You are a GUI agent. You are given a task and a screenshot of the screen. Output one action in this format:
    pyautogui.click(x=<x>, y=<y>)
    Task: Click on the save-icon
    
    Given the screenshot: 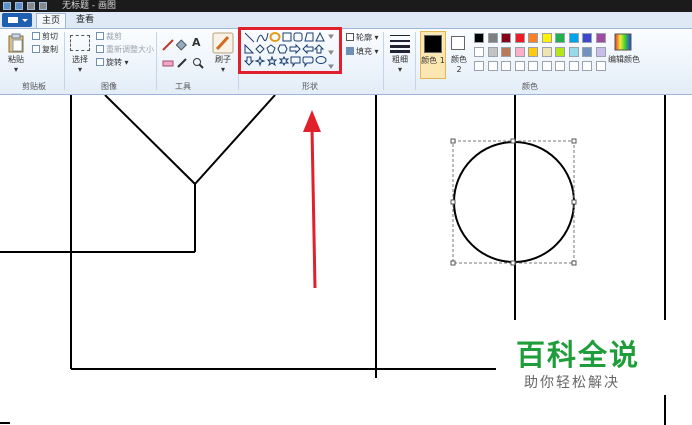 What is the action you would take?
    pyautogui.click(x=19, y=6)
    